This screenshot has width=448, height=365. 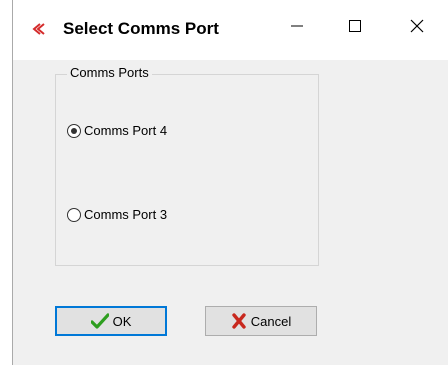 I want to click on close-button, so click(x=417, y=28).